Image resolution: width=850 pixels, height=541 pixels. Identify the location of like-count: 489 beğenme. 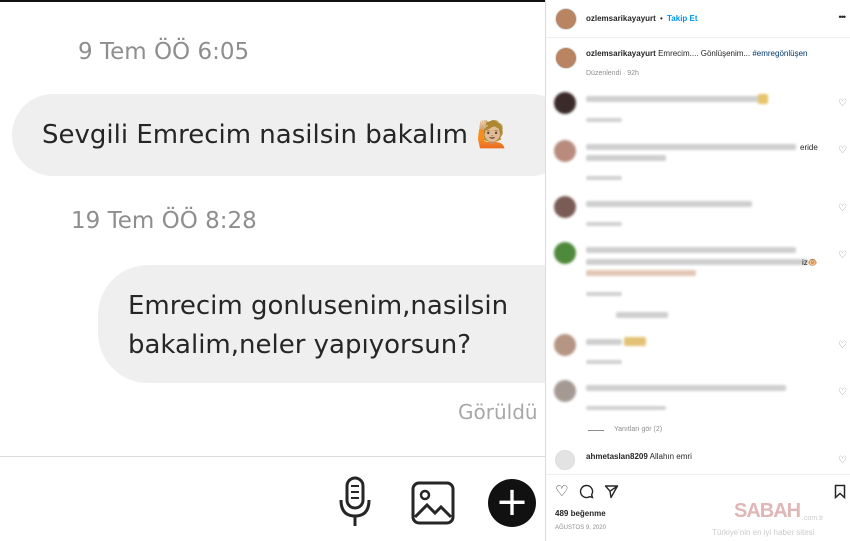
(580, 513).